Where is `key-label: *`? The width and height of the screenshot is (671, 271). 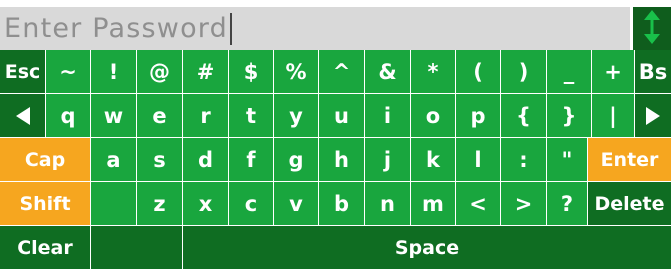 key-label: * is located at coordinates (433, 71).